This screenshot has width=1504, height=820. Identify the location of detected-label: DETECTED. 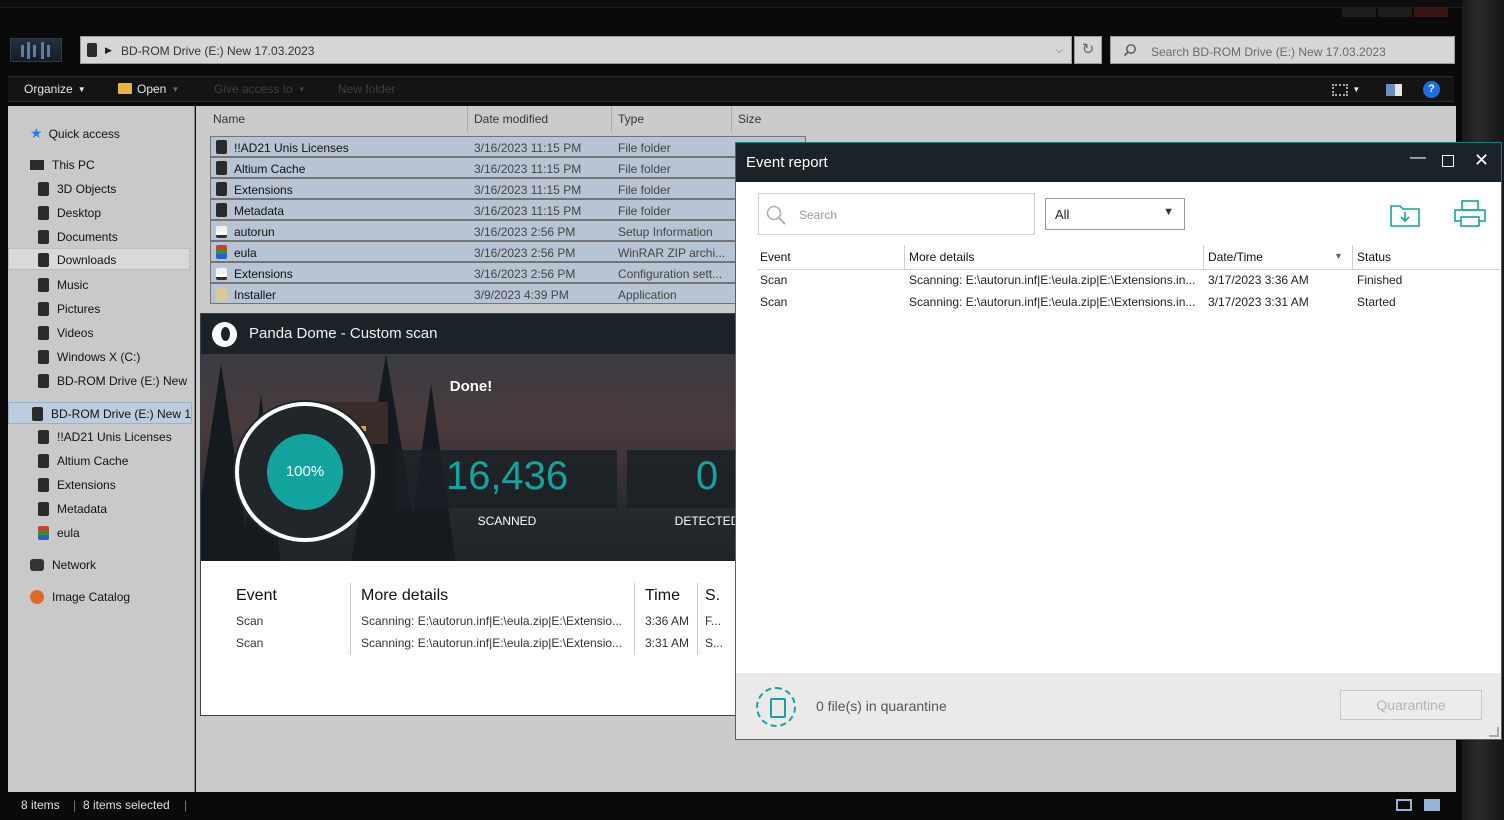
(707, 521).